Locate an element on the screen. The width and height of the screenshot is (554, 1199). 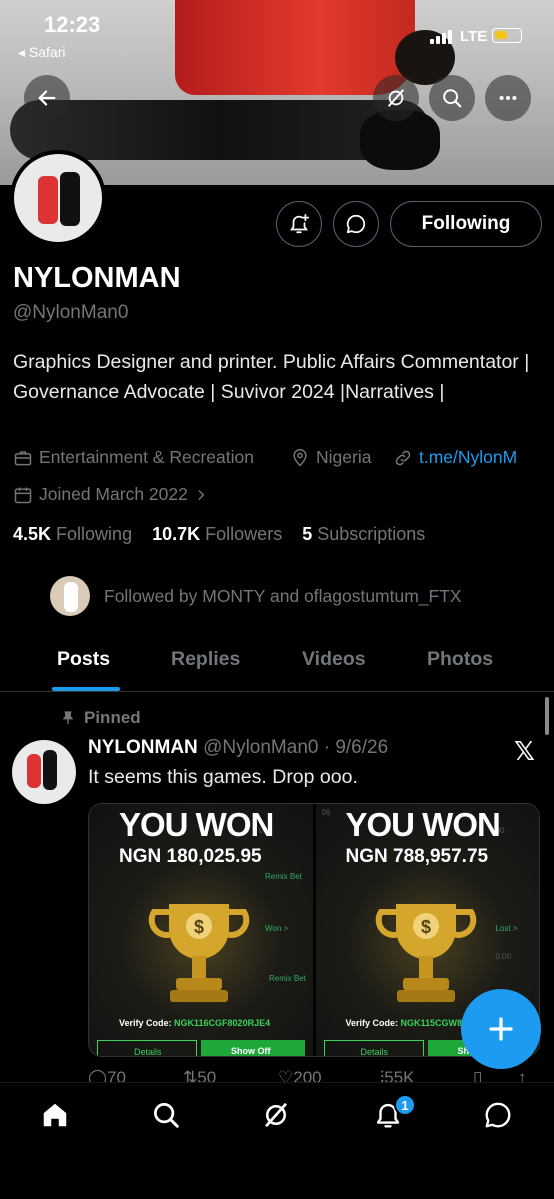
plus-icon is located at coordinates (501, 1029).